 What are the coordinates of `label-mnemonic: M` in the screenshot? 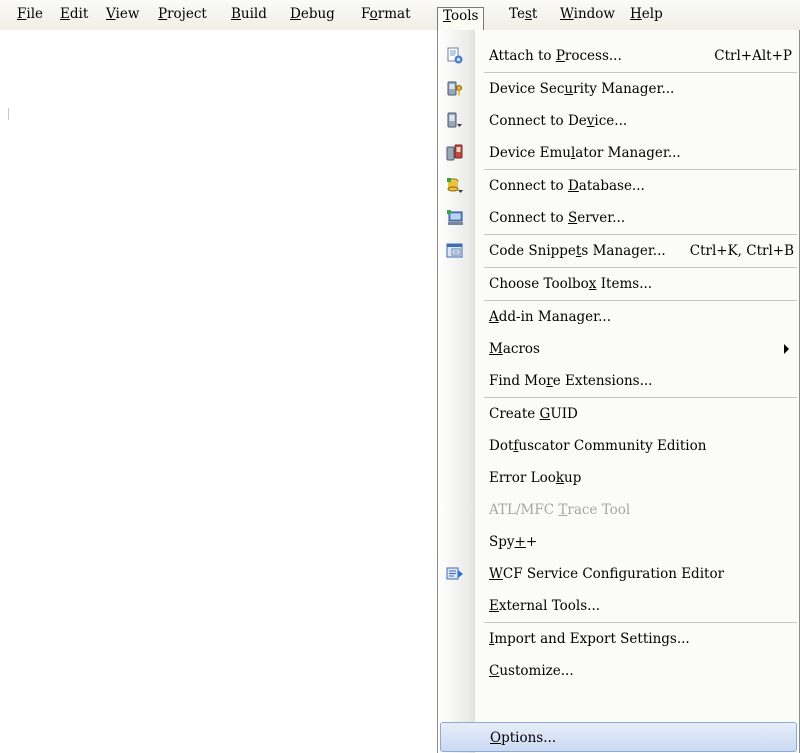 It's located at (496, 349).